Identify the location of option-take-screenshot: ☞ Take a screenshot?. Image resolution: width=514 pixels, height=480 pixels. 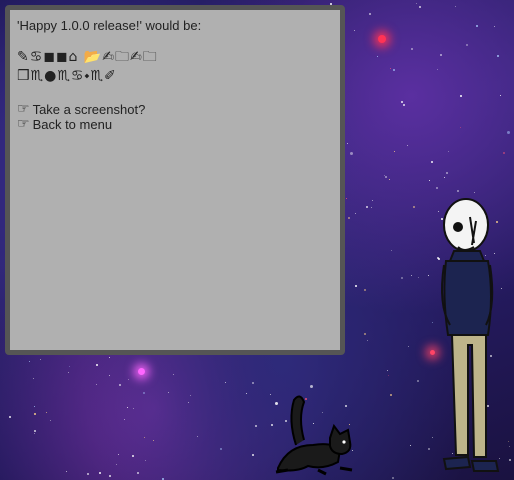
(81, 109).